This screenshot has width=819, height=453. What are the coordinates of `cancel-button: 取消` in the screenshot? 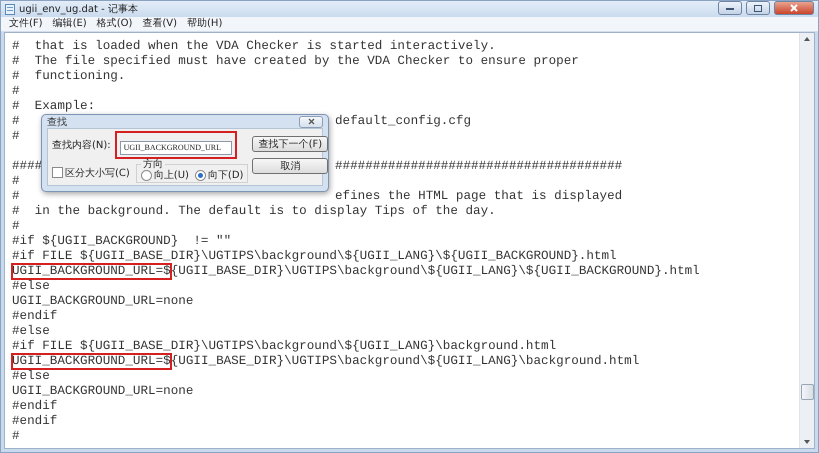 It's located at (290, 166).